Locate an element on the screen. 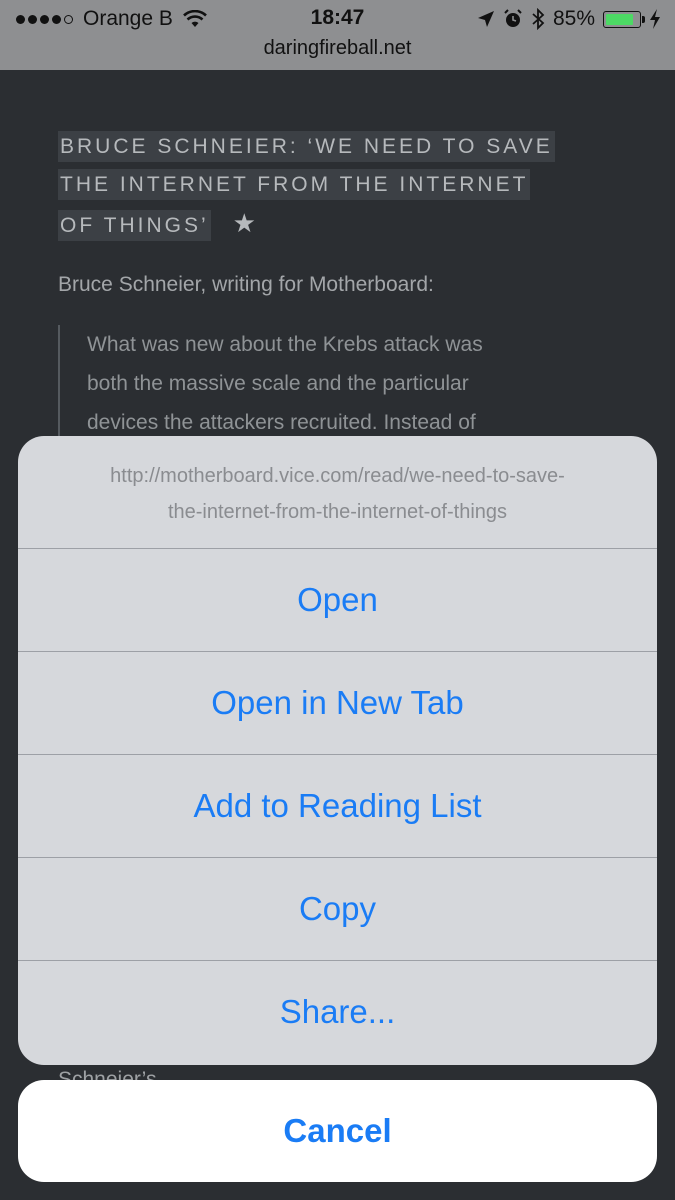 The image size is (675, 1200). copy-button: Copy is located at coordinates (337, 908).